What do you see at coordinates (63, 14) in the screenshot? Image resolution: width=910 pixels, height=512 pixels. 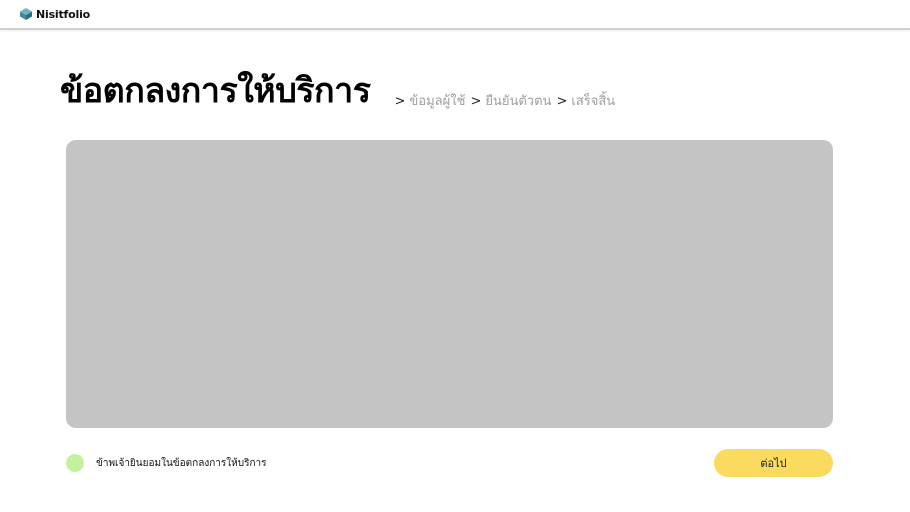 I see `brand-name: Nisitfolio` at bounding box center [63, 14].